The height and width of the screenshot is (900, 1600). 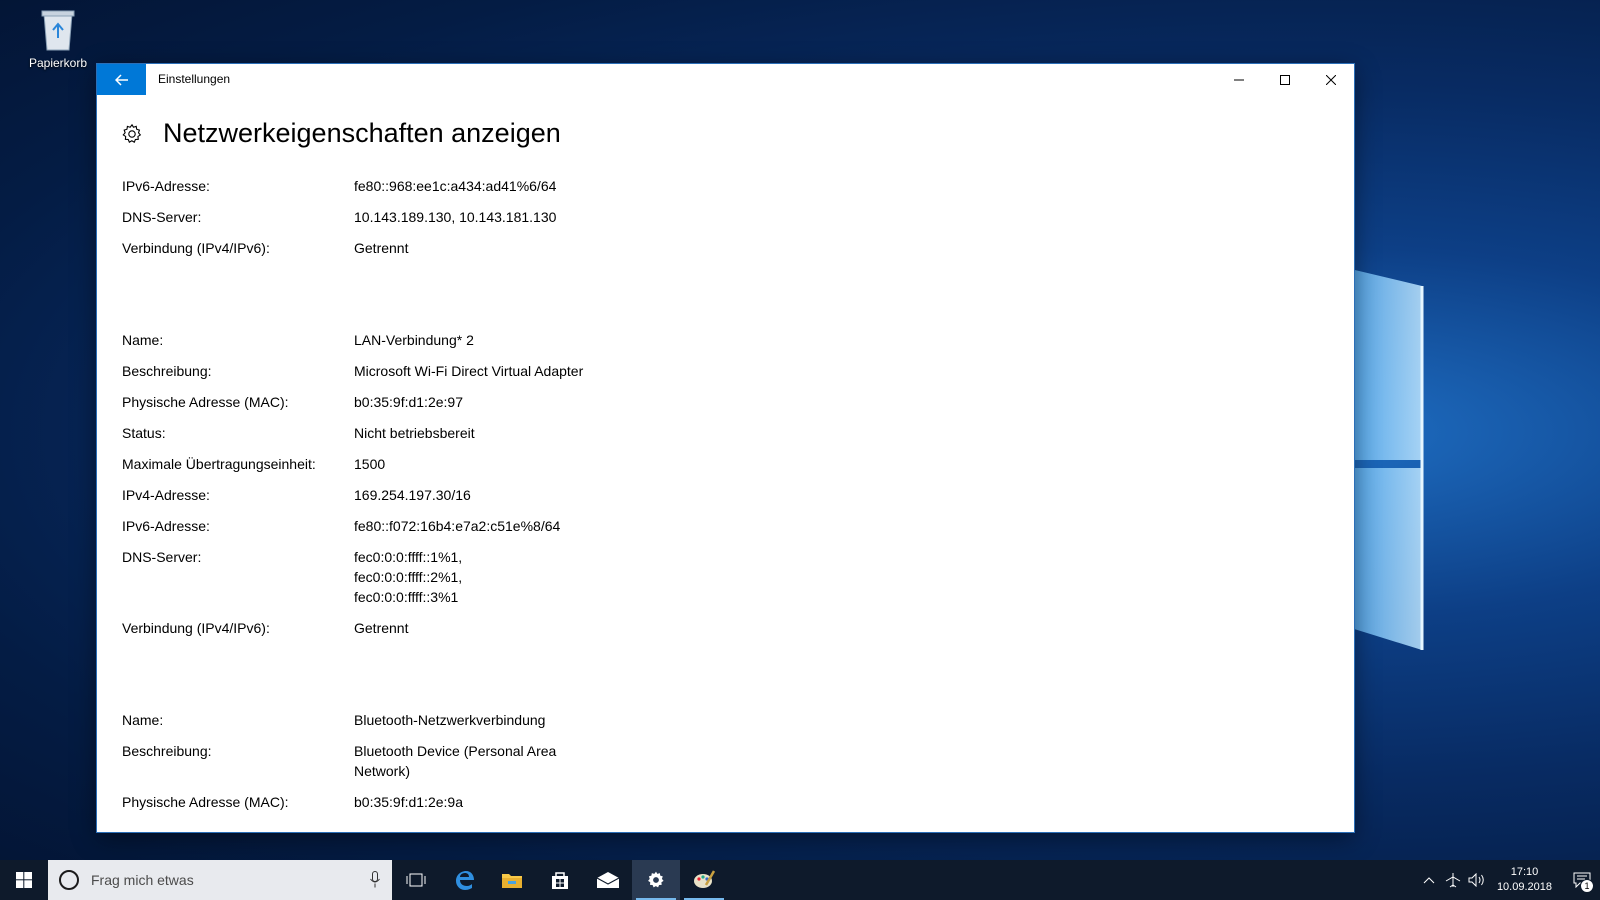 What do you see at coordinates (1381, 458) in the screenshot?
I see `windows-logo-wallpaper` at bounding box center [1381, 458].